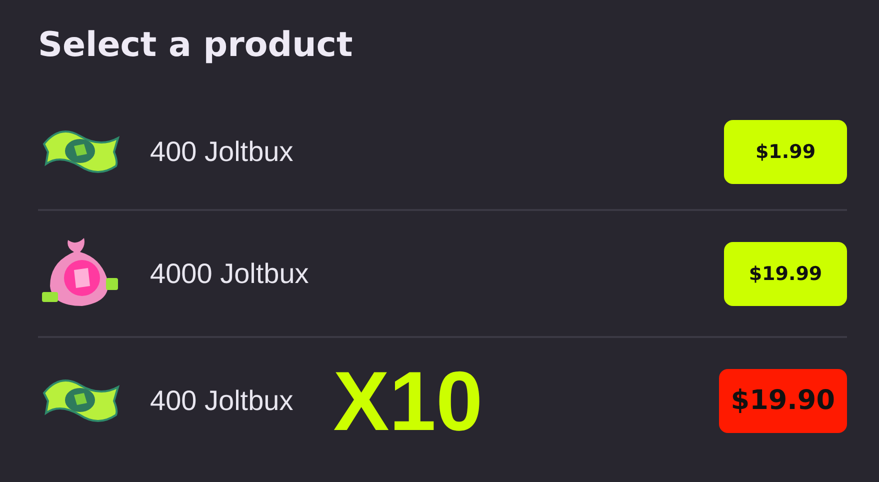 The image size is (879, 482). What do you see at coordinates (782, 400) in the screenshot?
I see `price-button: $19.90` at bounding box center [782, 400].